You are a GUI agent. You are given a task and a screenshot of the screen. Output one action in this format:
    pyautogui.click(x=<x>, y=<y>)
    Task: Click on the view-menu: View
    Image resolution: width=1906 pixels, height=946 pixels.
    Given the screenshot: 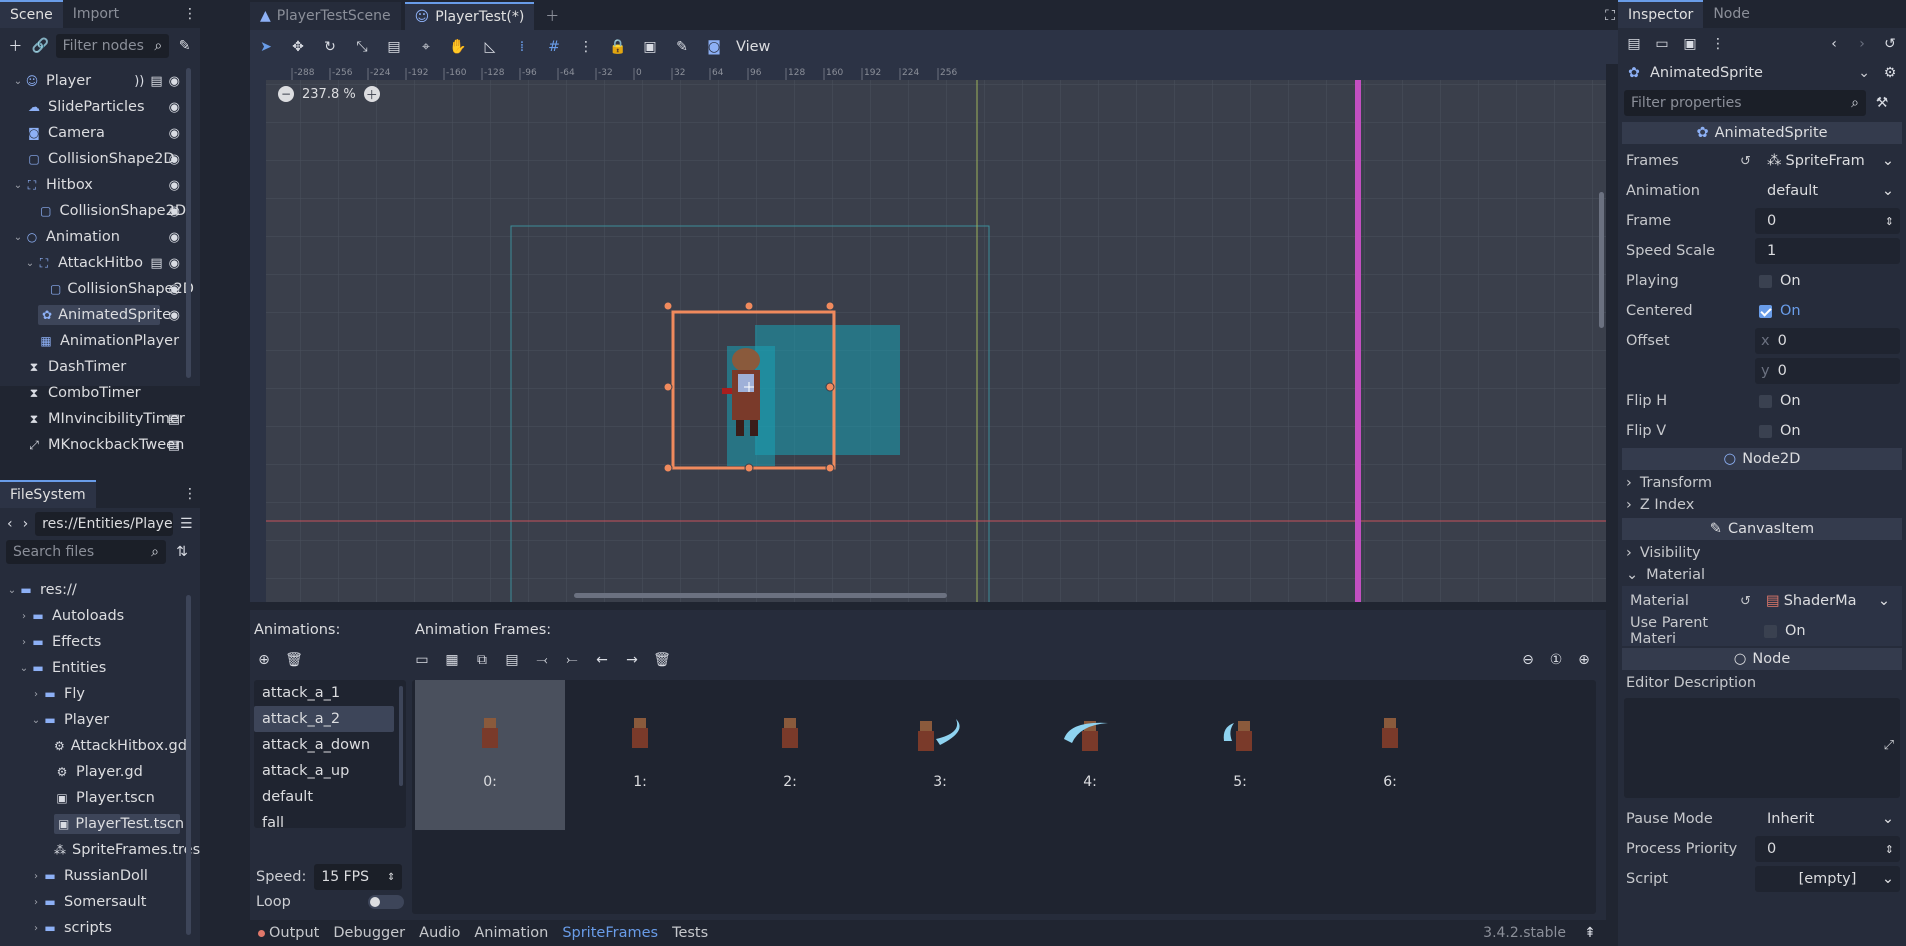 What is the action you would take?
    pyautogui.click(x=753, y=47)
    